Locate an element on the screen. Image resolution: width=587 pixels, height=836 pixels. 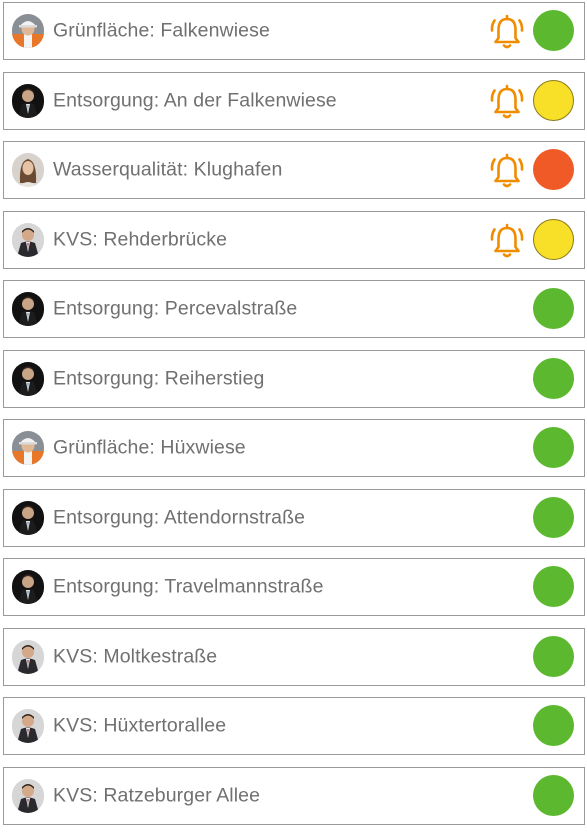
item-label: Entsorgung: Attendornstraße is located at coordinates (179, 517).